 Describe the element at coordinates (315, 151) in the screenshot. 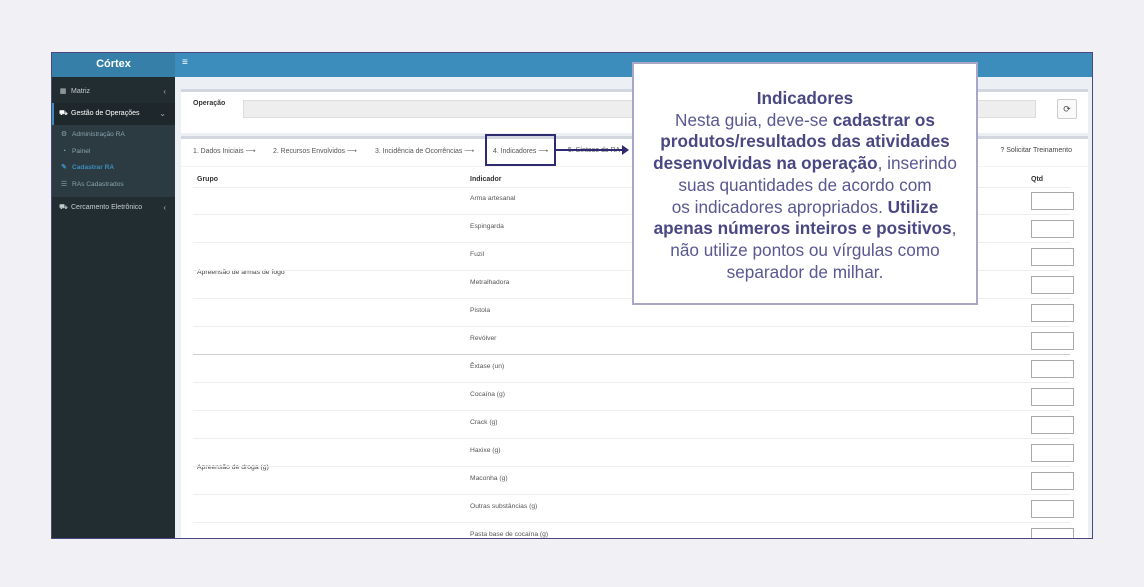

I see `tab-recursos-envolvidos: 2. Recursos Envolvidos ⟶` at that location.